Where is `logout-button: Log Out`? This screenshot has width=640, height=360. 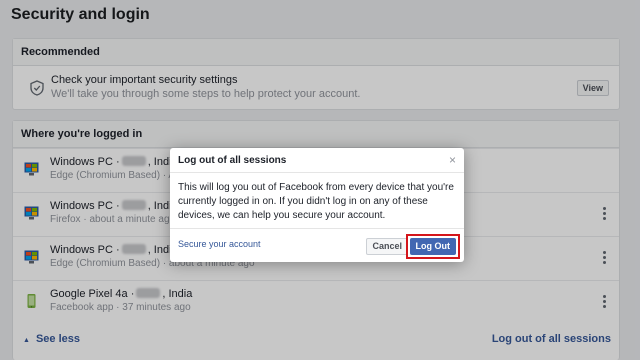 logout-button: Log Out is located at coordinates (432, 246).